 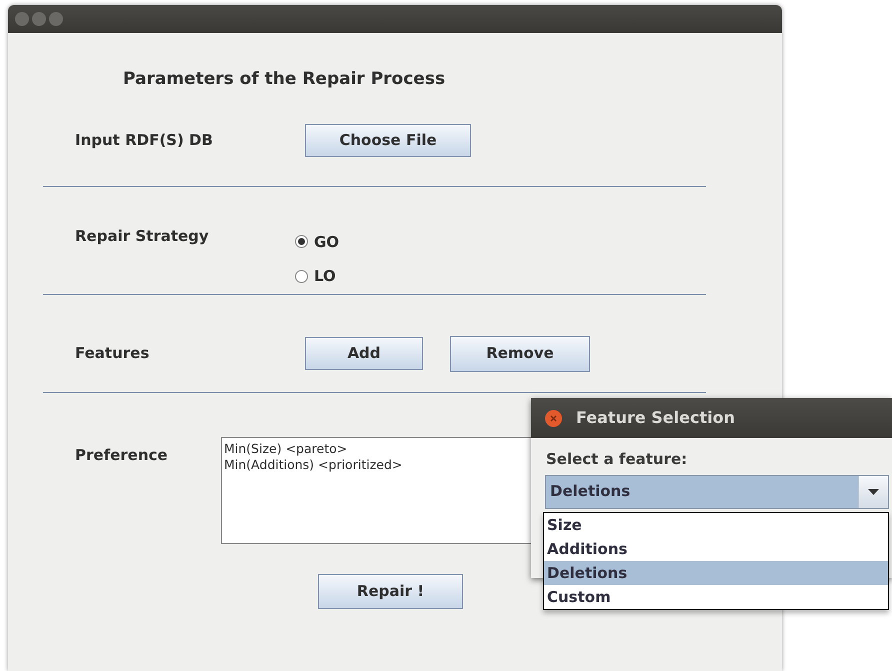 What do you see at coordinates (314, 464) in the screenshot?
I see `list-item: Min(Additions) <prioritized>` at bounding box center [314, 464].